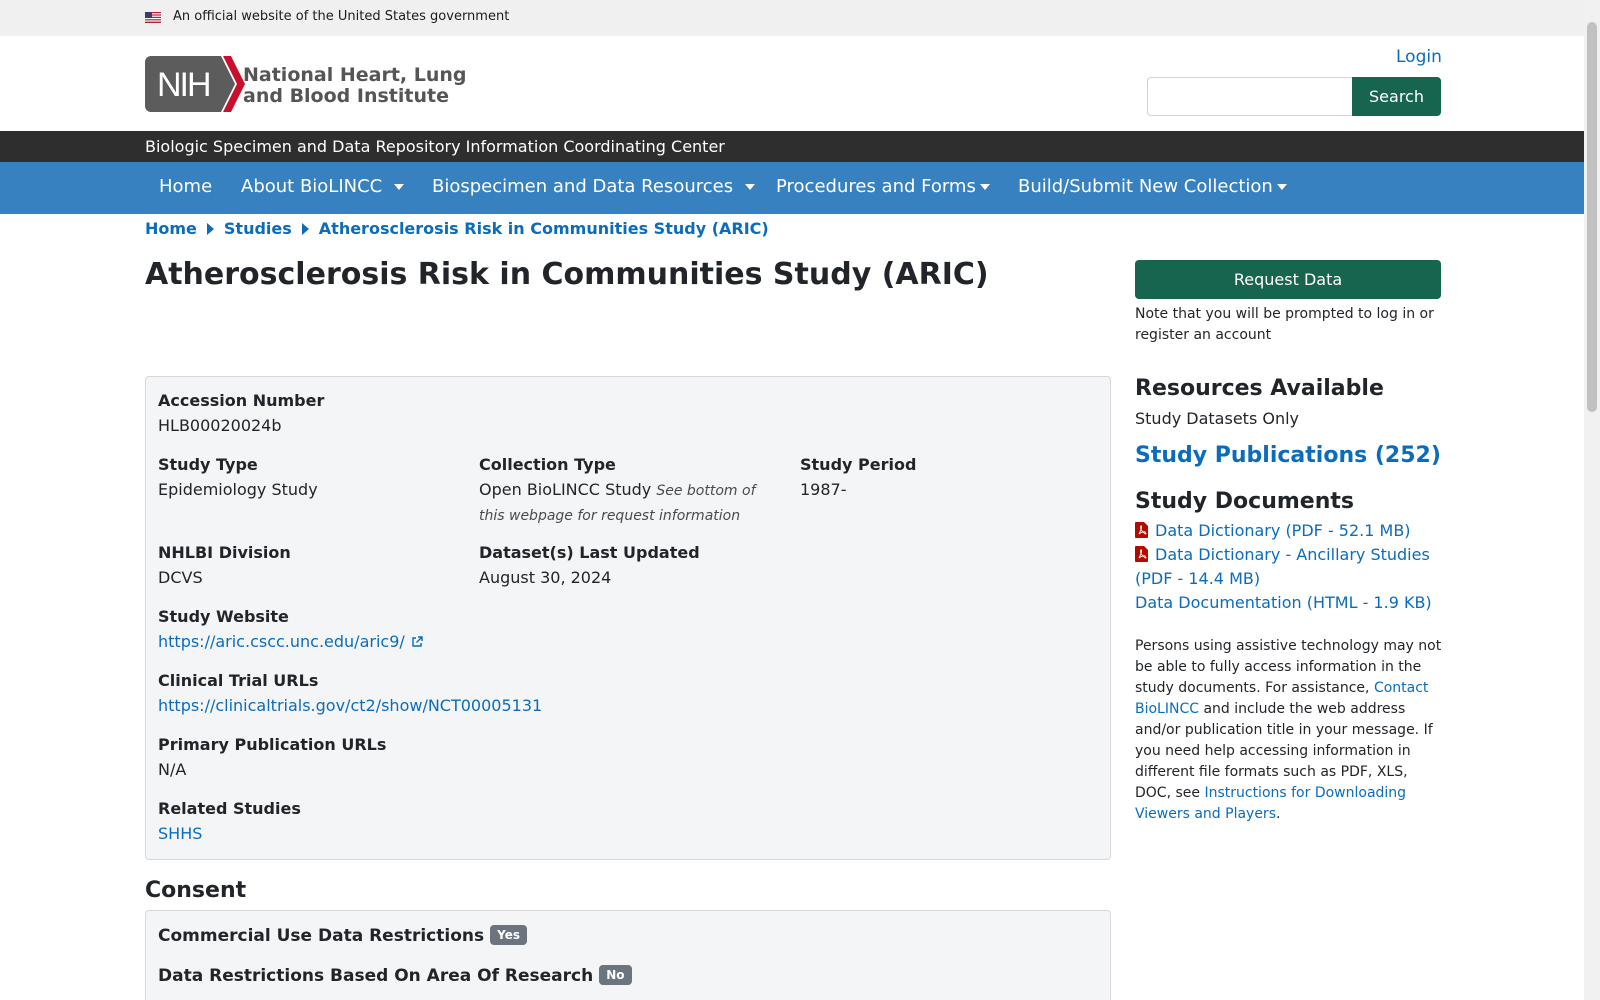 The height and width of the screenshot is (1000, 1600). Describe the element at coordinates (1259, 388) in the screenshot. I see `resources-heading: Resources Available` at that location.